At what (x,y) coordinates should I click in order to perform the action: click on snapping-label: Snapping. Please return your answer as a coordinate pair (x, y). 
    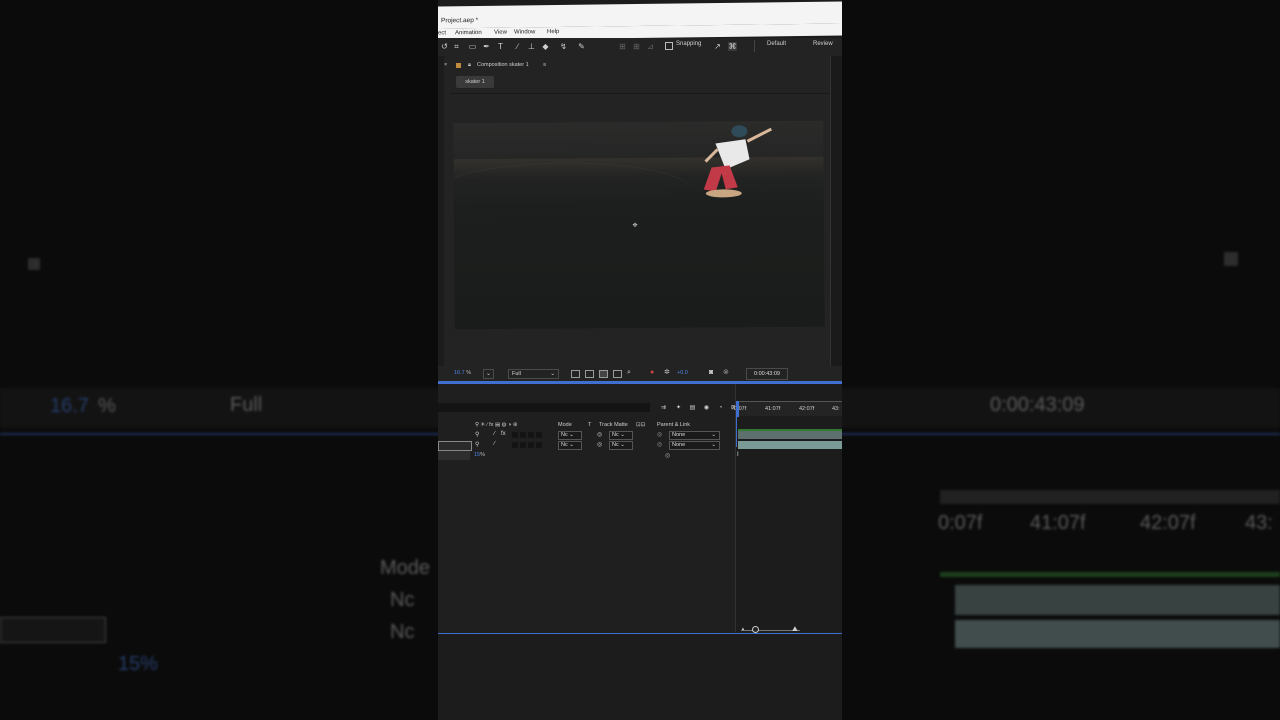
    Looking at the image, I should click on (689, 44).